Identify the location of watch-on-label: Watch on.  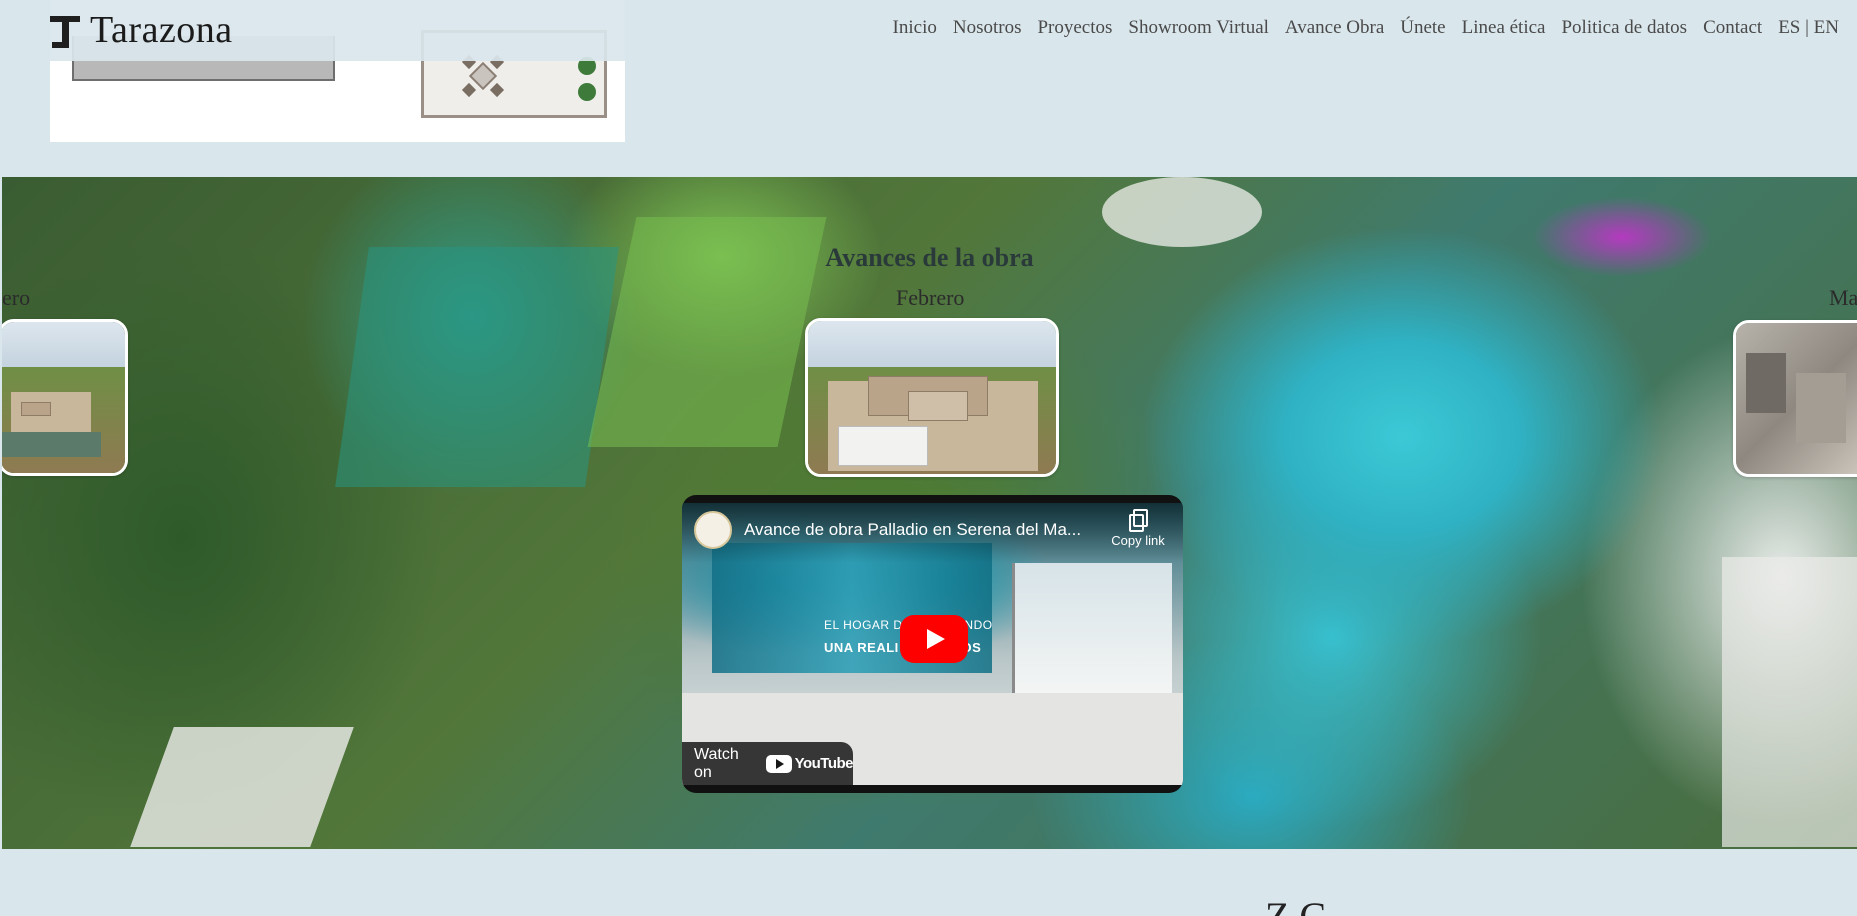
(716, 763).